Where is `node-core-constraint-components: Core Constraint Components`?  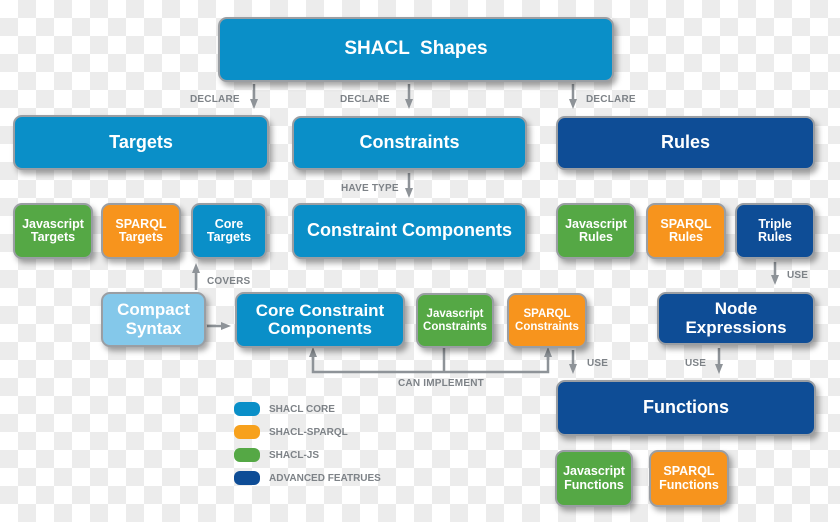
node-core-constraint-components: Core Constraint Components is located at coordinates (320, 320).